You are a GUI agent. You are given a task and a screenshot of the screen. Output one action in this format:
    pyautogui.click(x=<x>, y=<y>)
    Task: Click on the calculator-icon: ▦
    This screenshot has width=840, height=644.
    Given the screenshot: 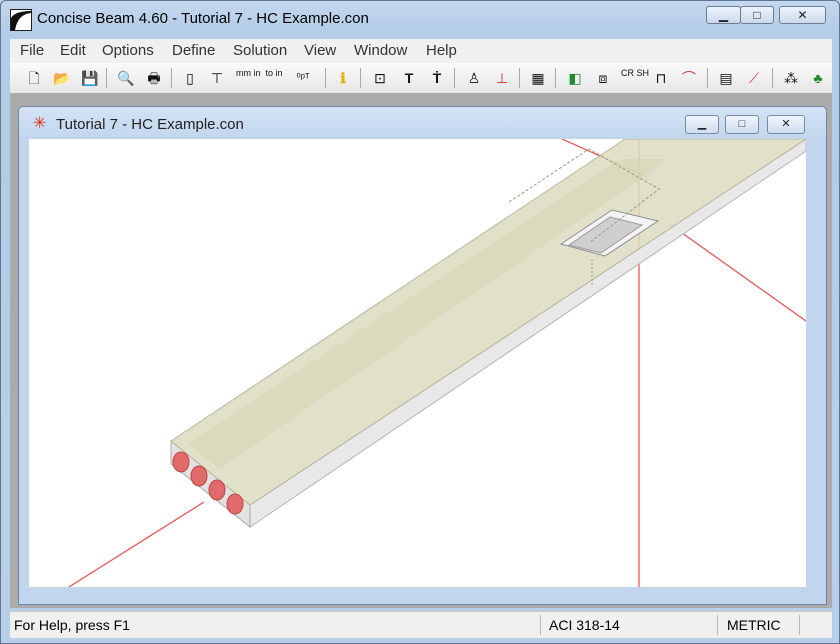 What is the action you would take?
    pyautogui.click(x=538, y=78)
    